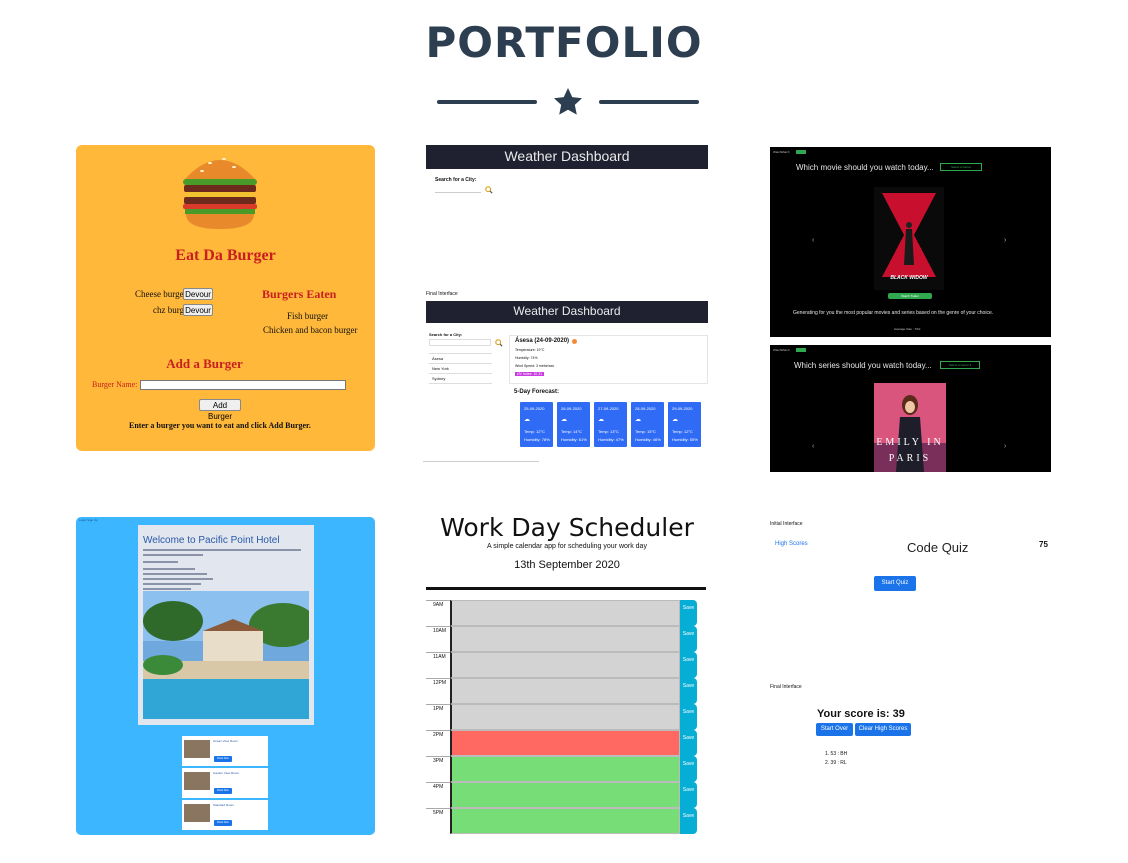  I want to click on hour-label: 9AM, so click(438, 605).